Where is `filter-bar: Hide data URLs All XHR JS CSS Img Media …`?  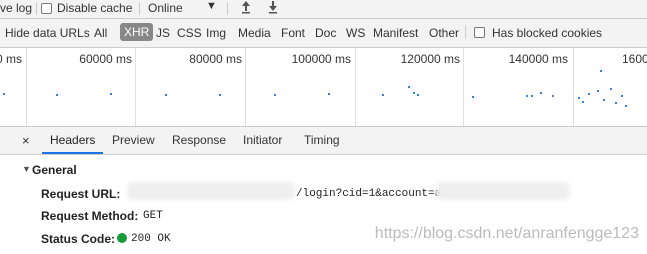
filter-bar: Hide data URLs All XHR JS CSS Img Media … is located at coordinates (323, 33).